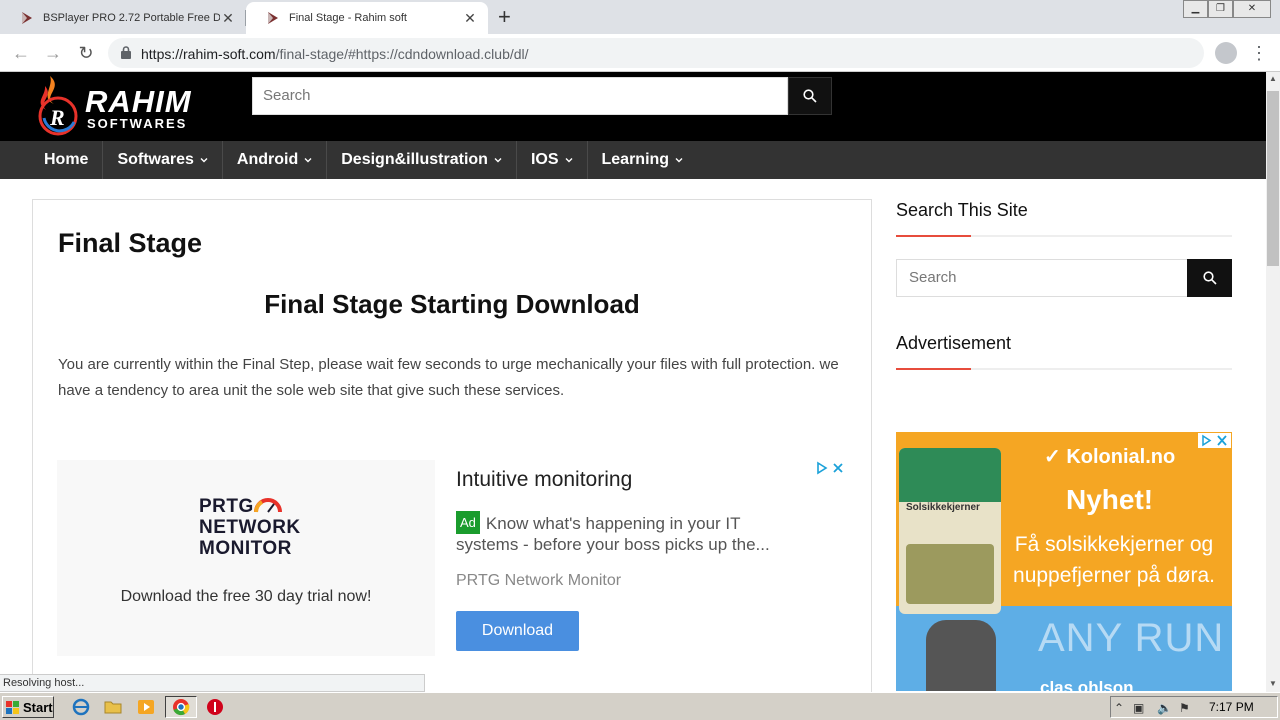  Describe the element at coordinates (137, 123) in the screenshot. I see `logo-subtitle: SOFTWARES` at that location.